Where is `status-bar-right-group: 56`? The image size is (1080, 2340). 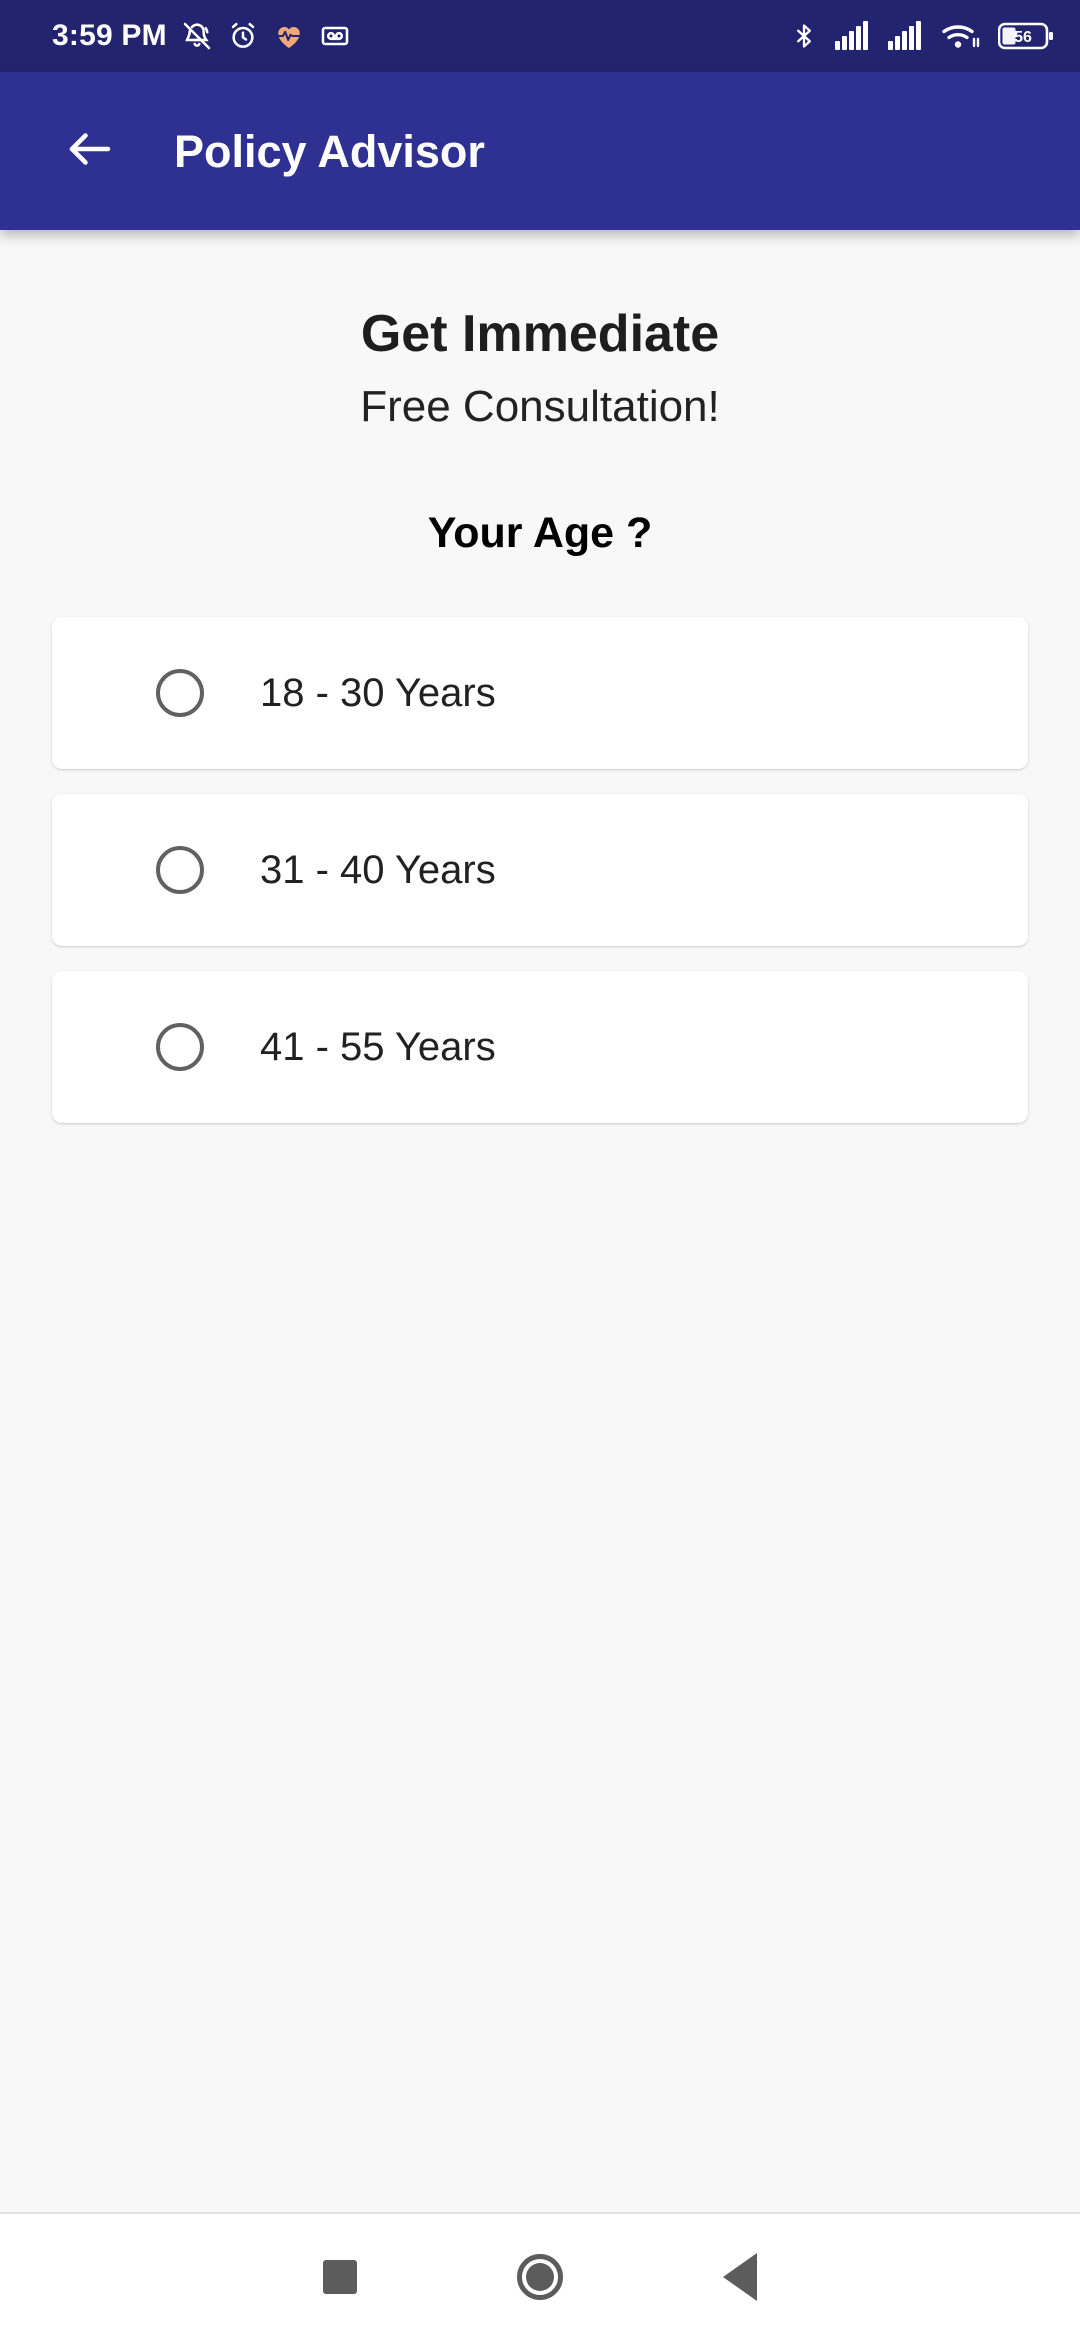 status-bar-right-group: 56 is located at coordinates (922, 36).